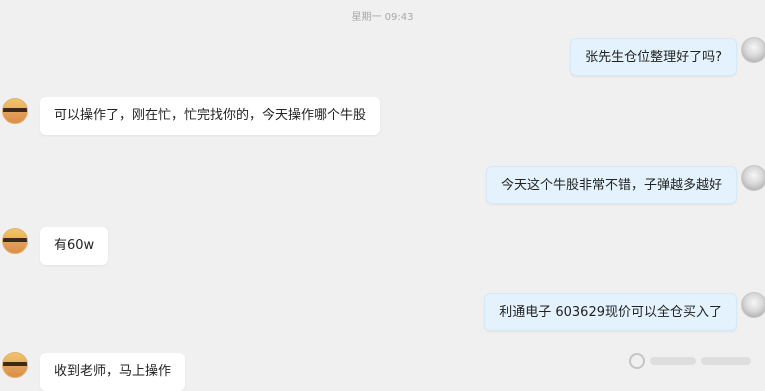 Image resolution: width=765 pixels, height=391 pixels. What do you see at coordinates (113, 372) in the screenshot?
I see `incoming-message-bubble: 收到老师，马上操作` at bounding box center [113, 372].